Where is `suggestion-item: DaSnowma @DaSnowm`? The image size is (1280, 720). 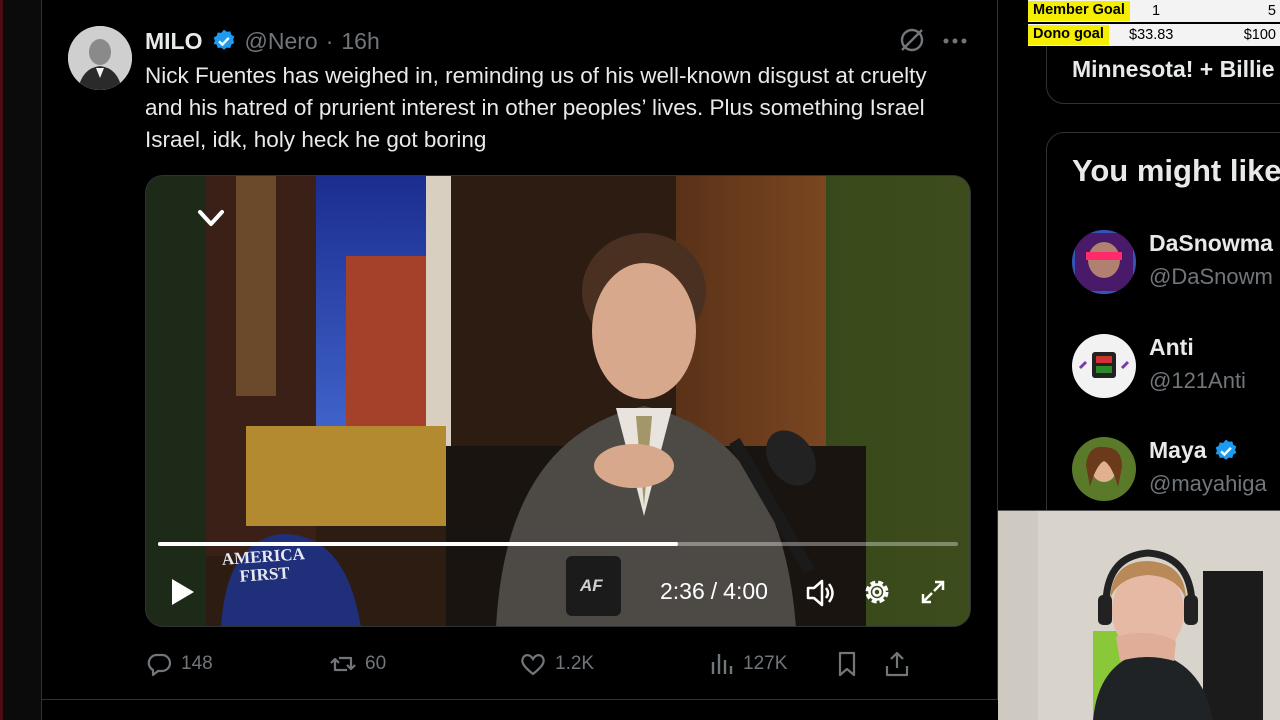 suggestion-item: DaSnowma @DaSnowm is located at coordinates (1176, 265).